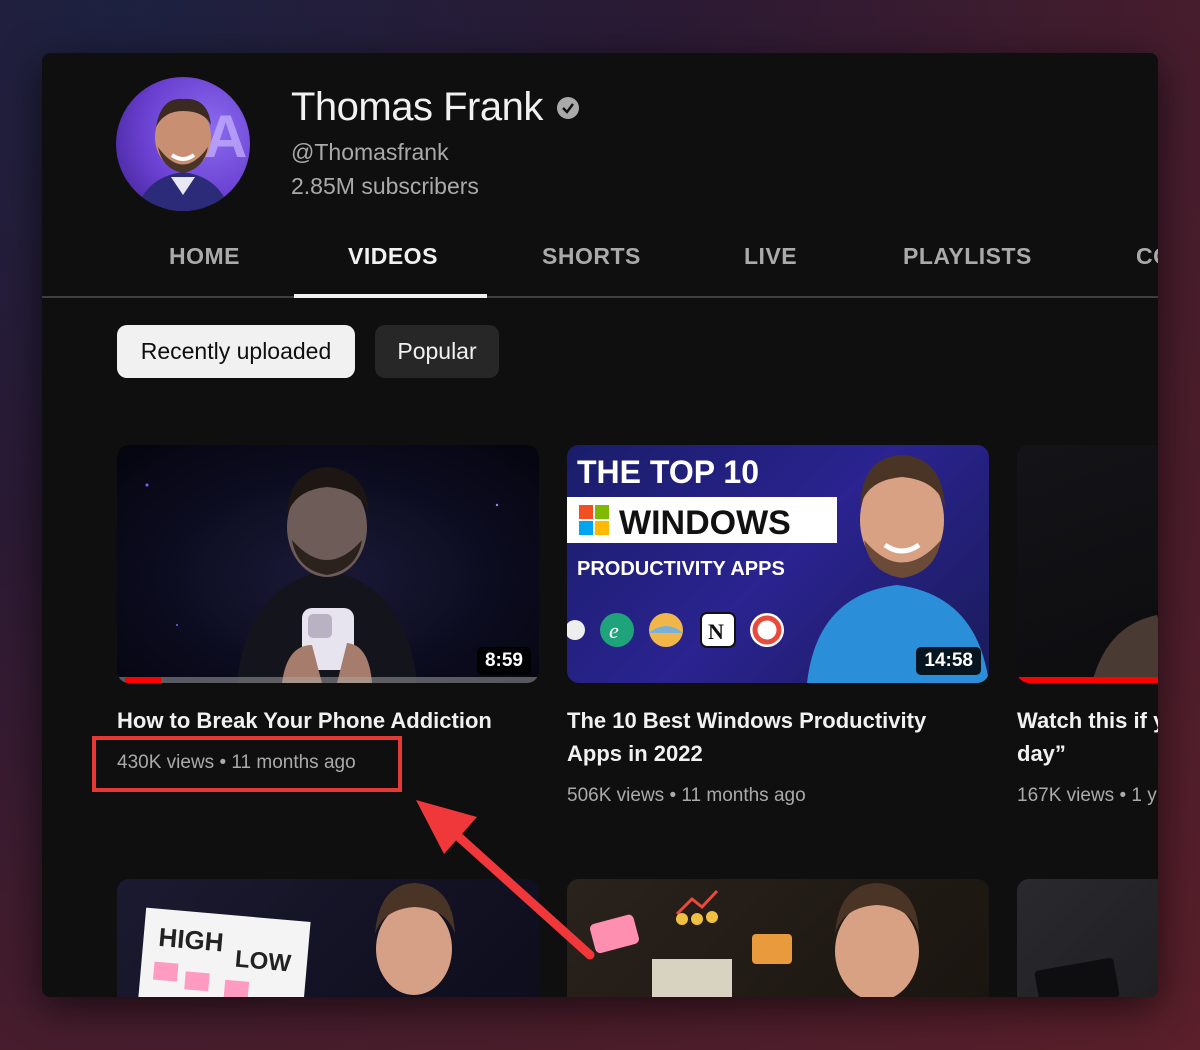 Image resolution: width=1200 pixels, height=1050 pixels. Describe the element at coordinates (505, 880) in the screenshot. I see `annotation-arrow` at that location.